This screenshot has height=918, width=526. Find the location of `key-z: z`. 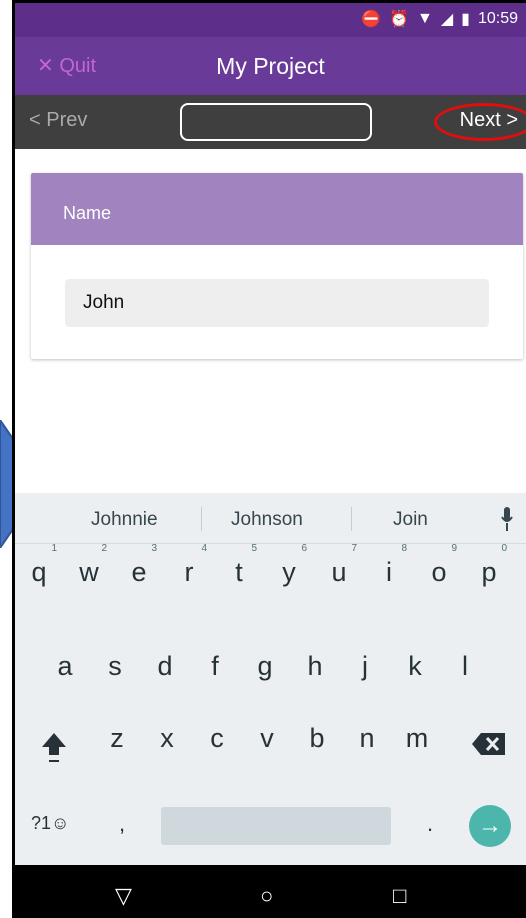

key-z: z is located at coordinates (117, 738).